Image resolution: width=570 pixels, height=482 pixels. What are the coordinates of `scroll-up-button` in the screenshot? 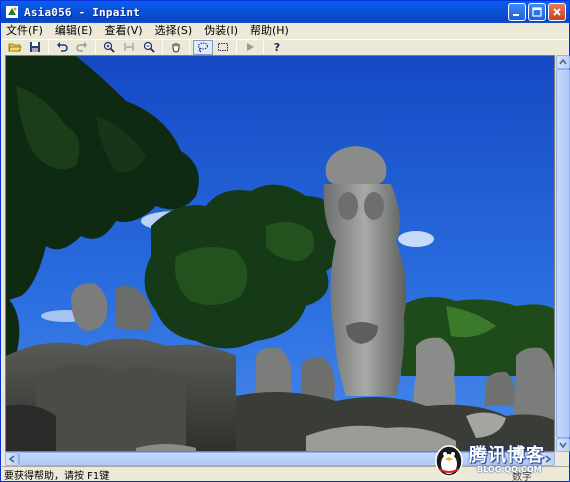 It's located at (563, 62).